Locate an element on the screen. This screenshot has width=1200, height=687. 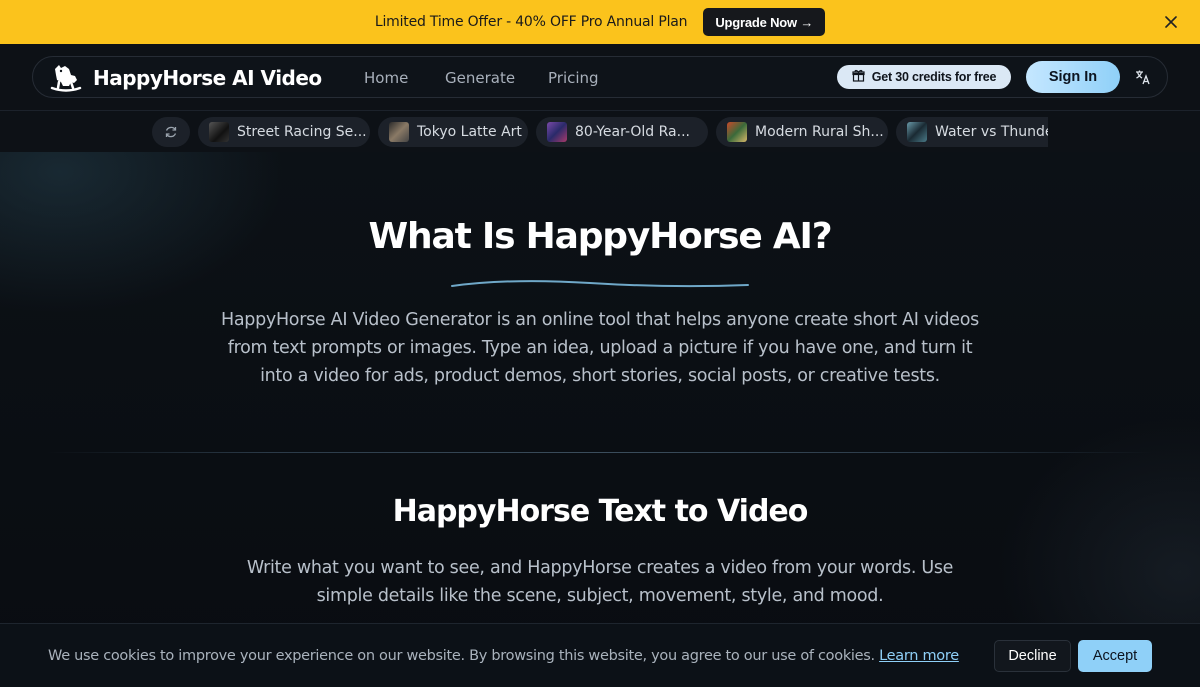
get-credits-button: Get 30 credits for free is located at coordinates (924, 77).